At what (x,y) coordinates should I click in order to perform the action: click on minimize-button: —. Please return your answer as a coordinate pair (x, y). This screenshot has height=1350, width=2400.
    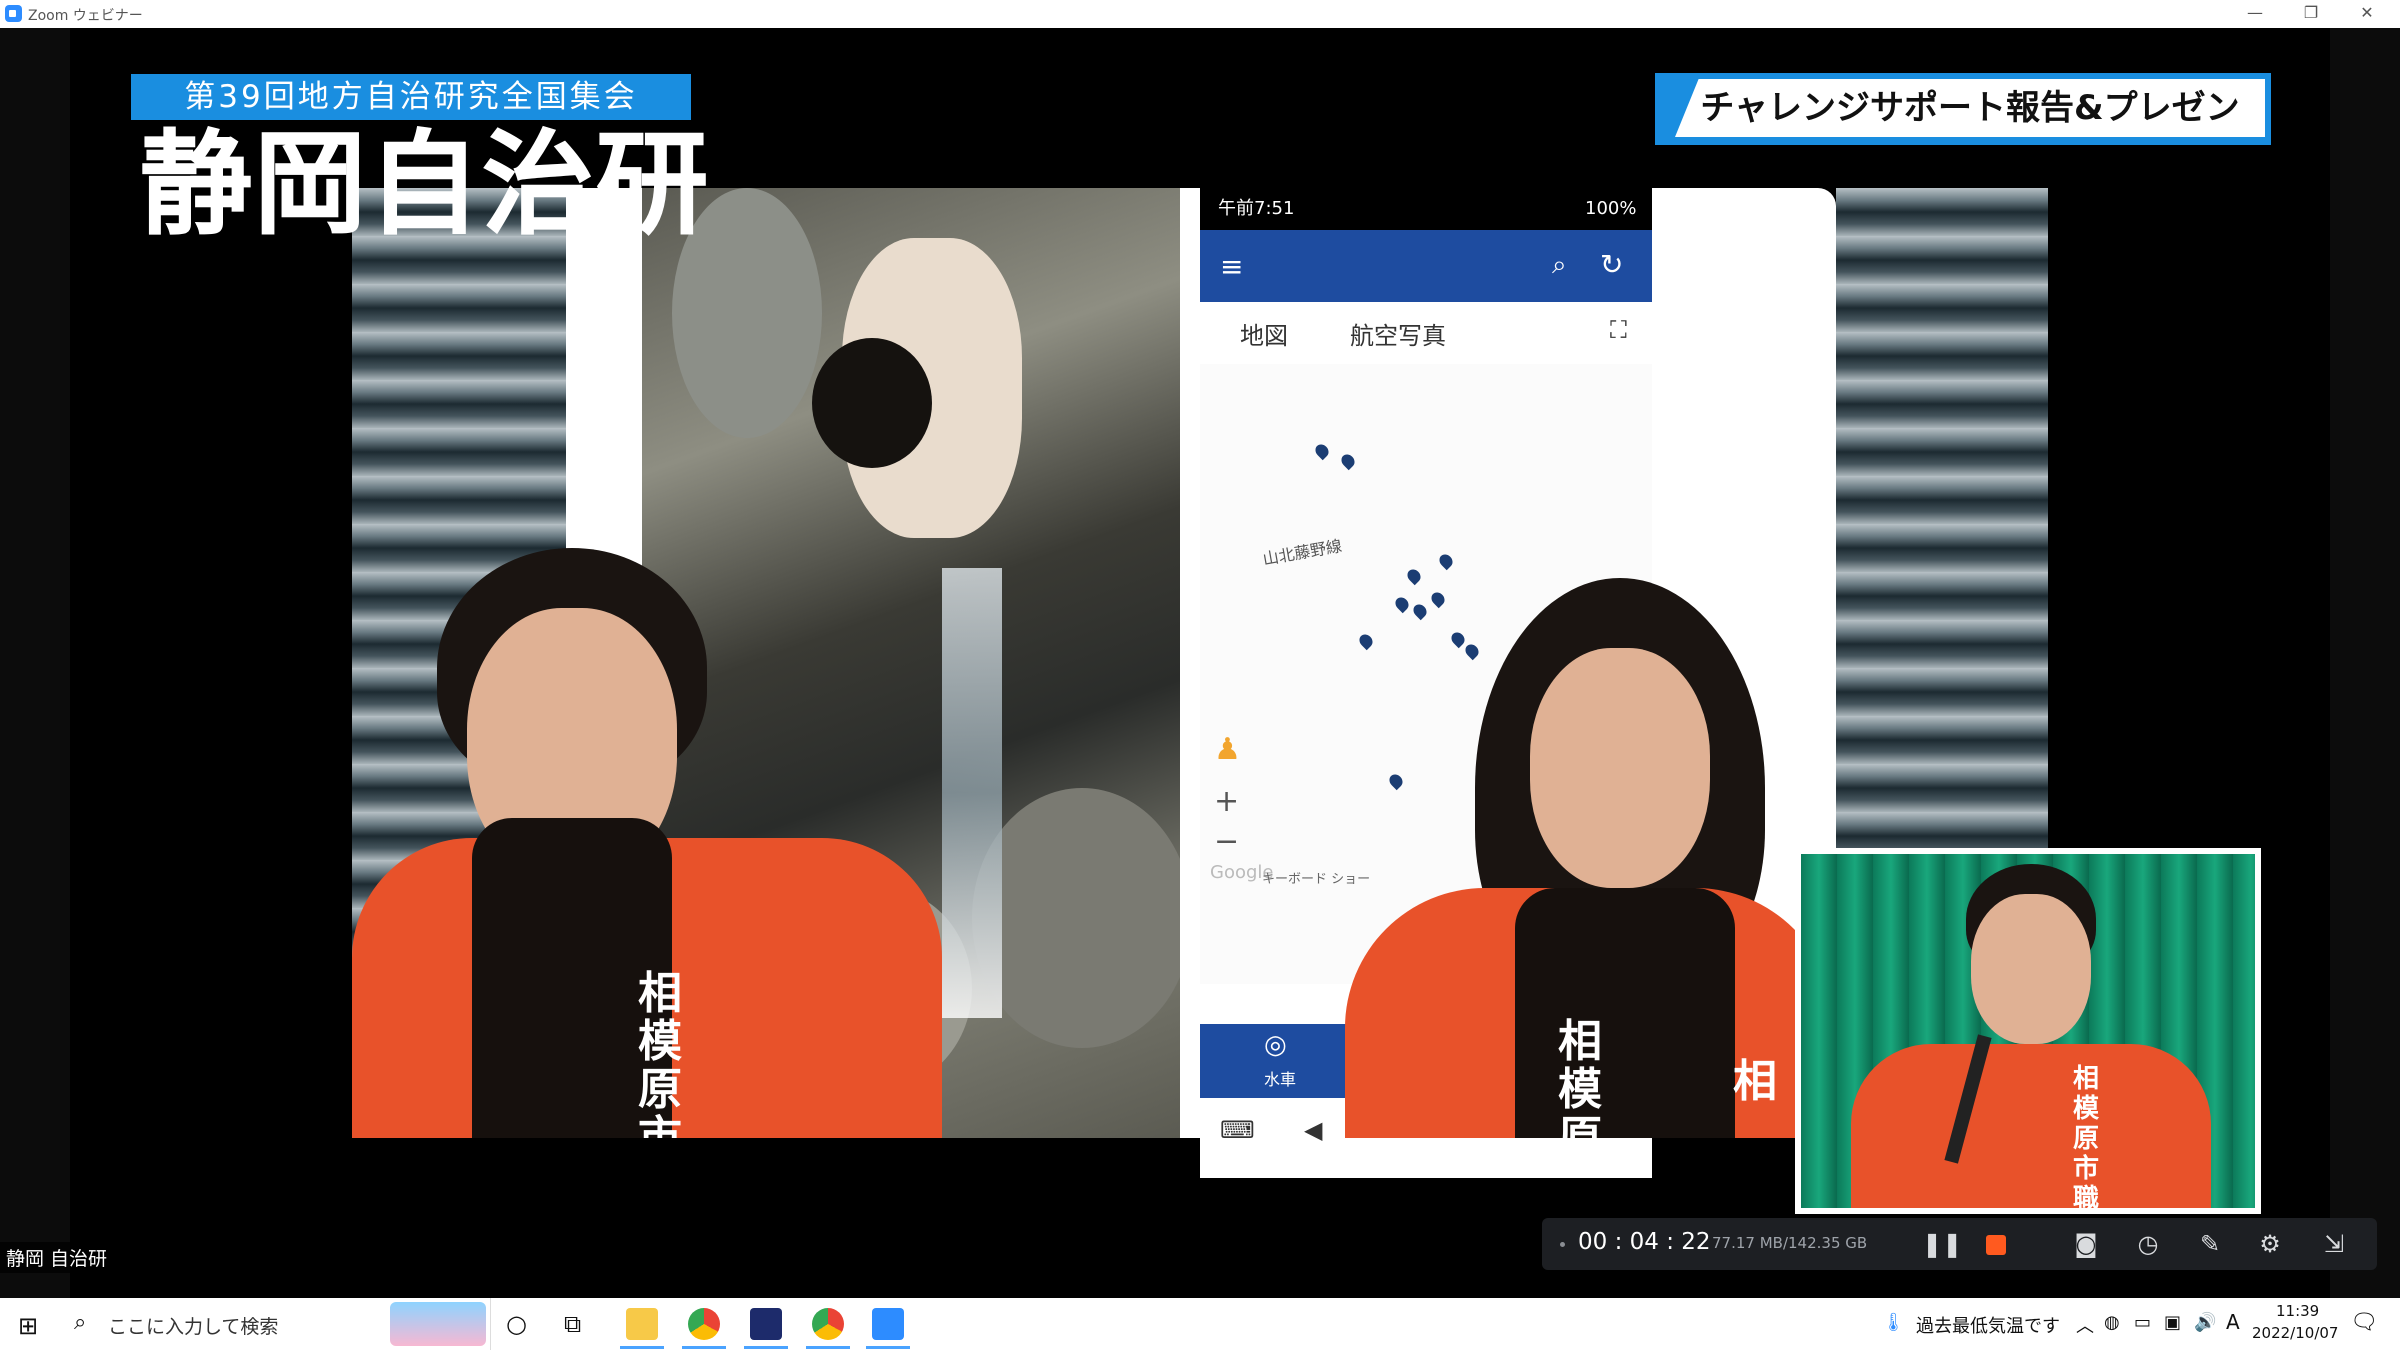
    Looking at the image, I should click on (2255, 14).